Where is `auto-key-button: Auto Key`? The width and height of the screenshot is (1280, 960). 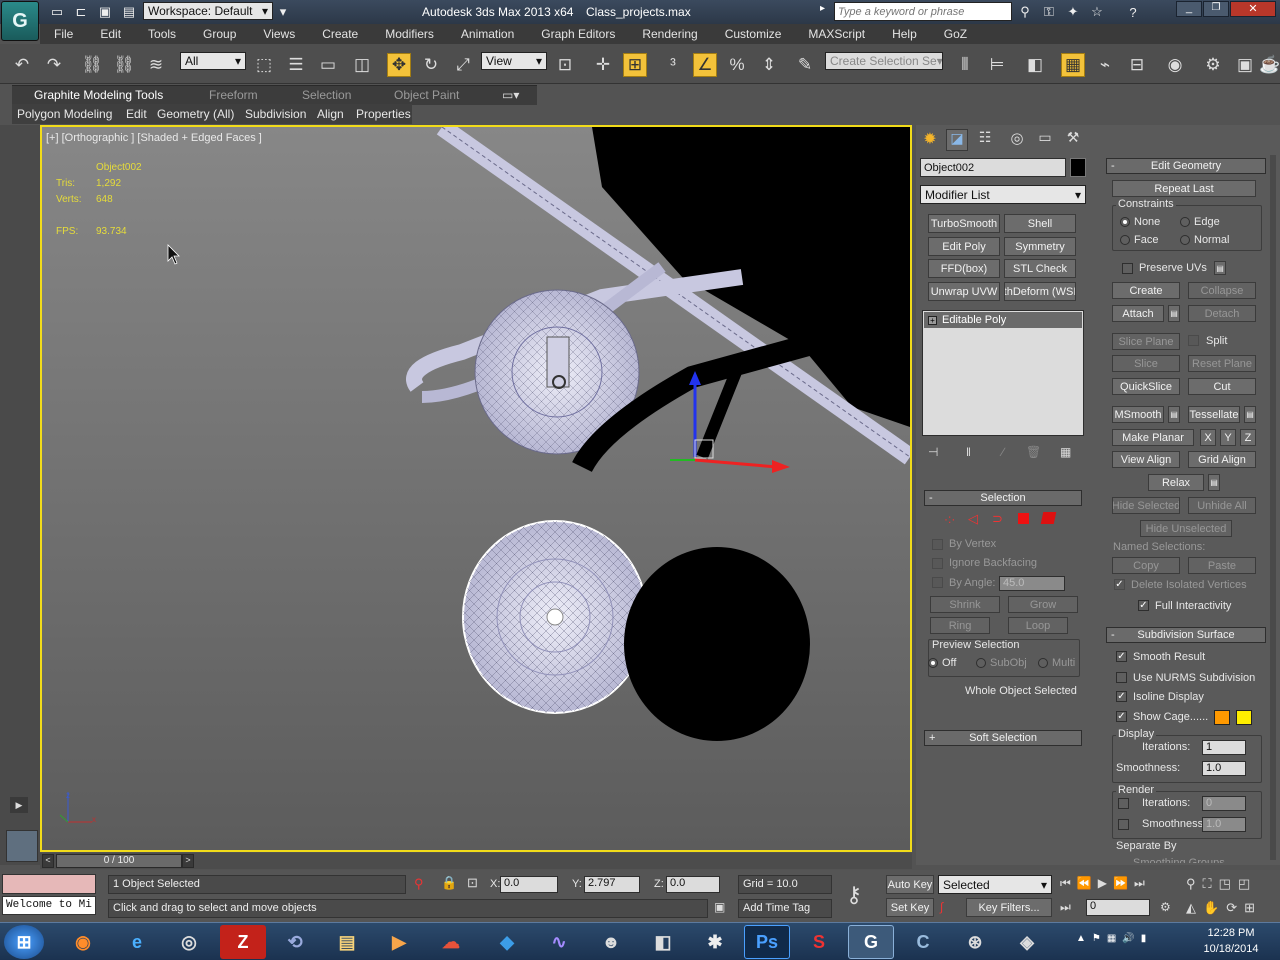
auto-key-button: Auto Key is located at coordinates (910, 884).